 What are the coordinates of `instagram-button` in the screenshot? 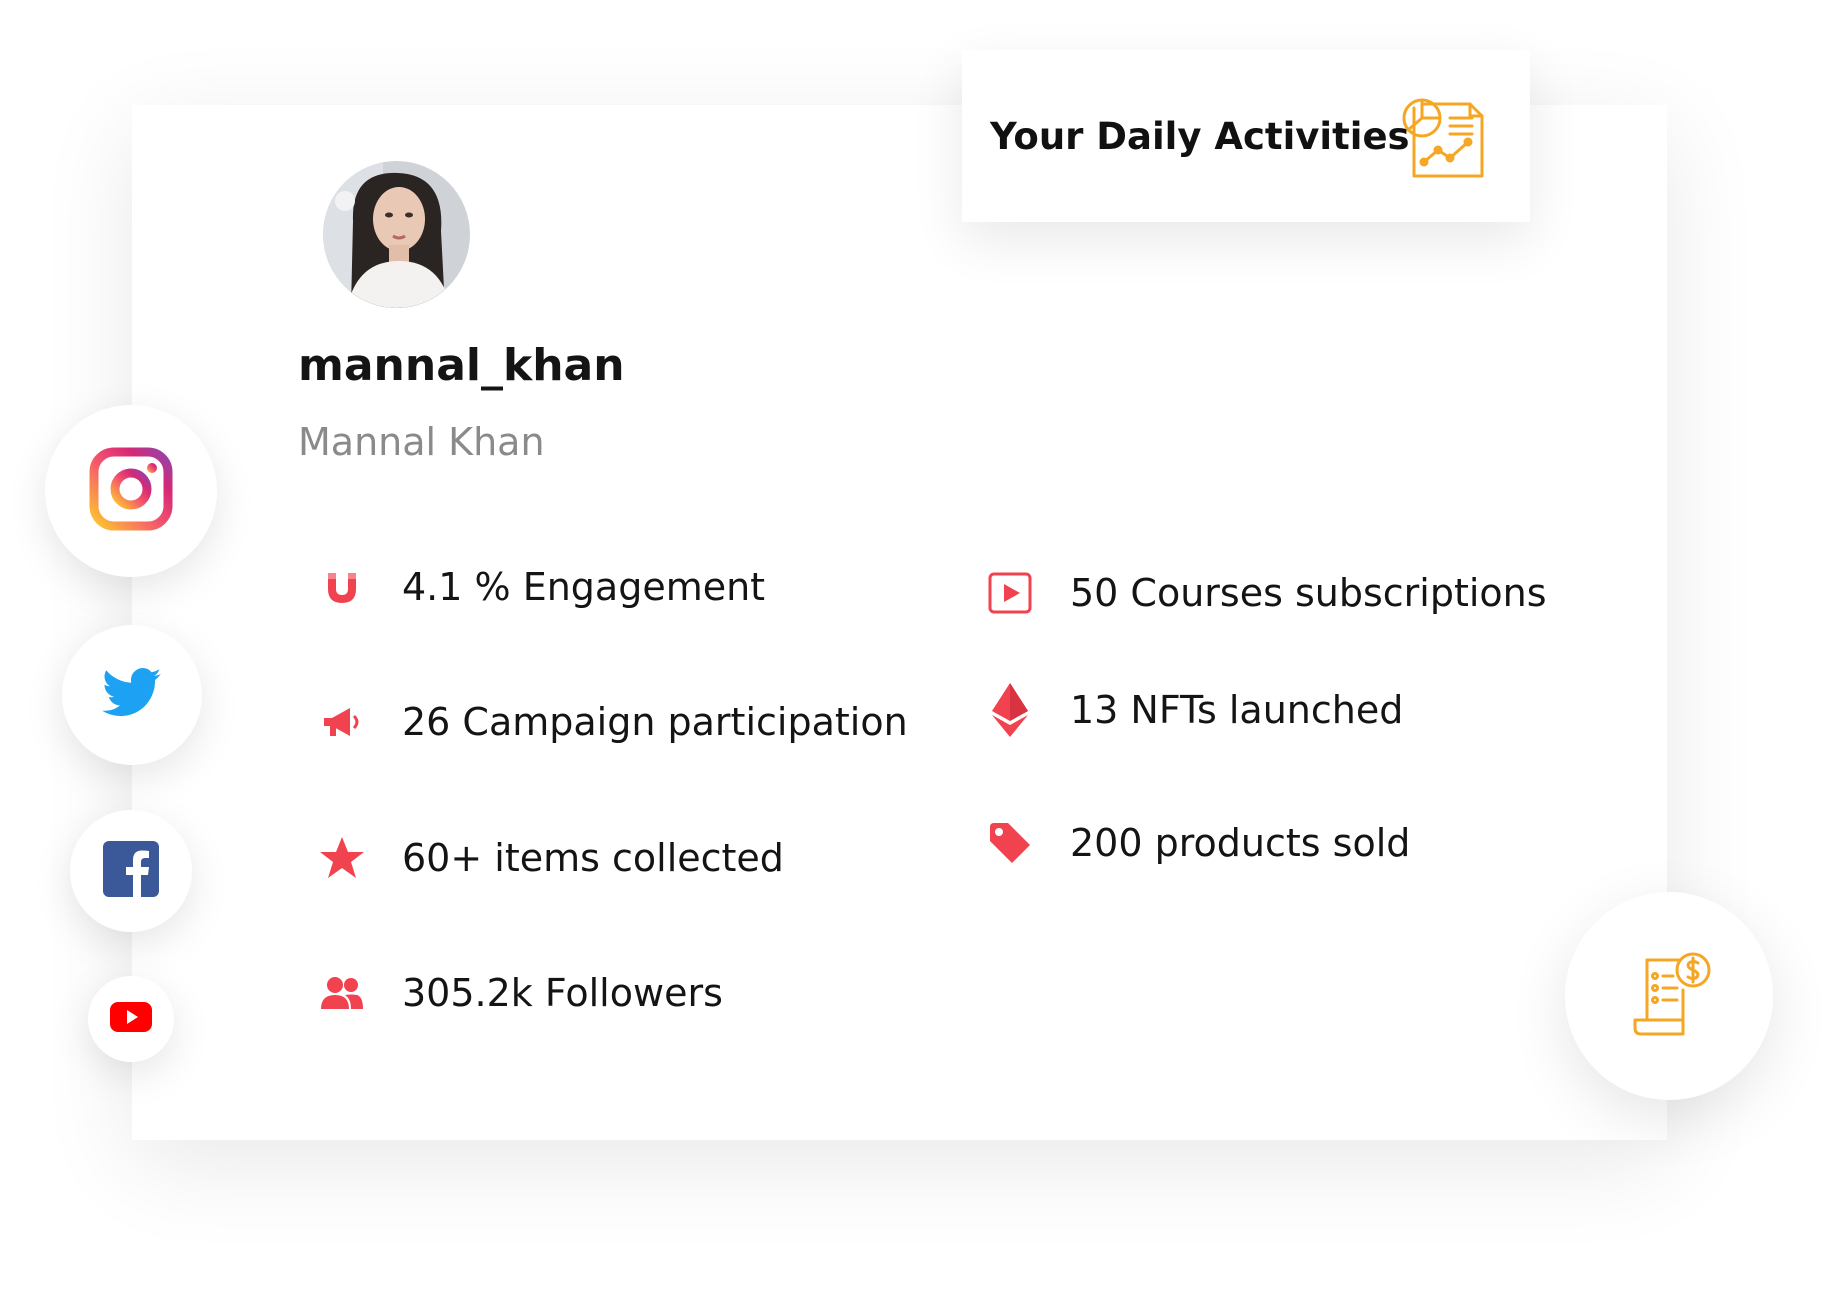 It's located at (131, 491).